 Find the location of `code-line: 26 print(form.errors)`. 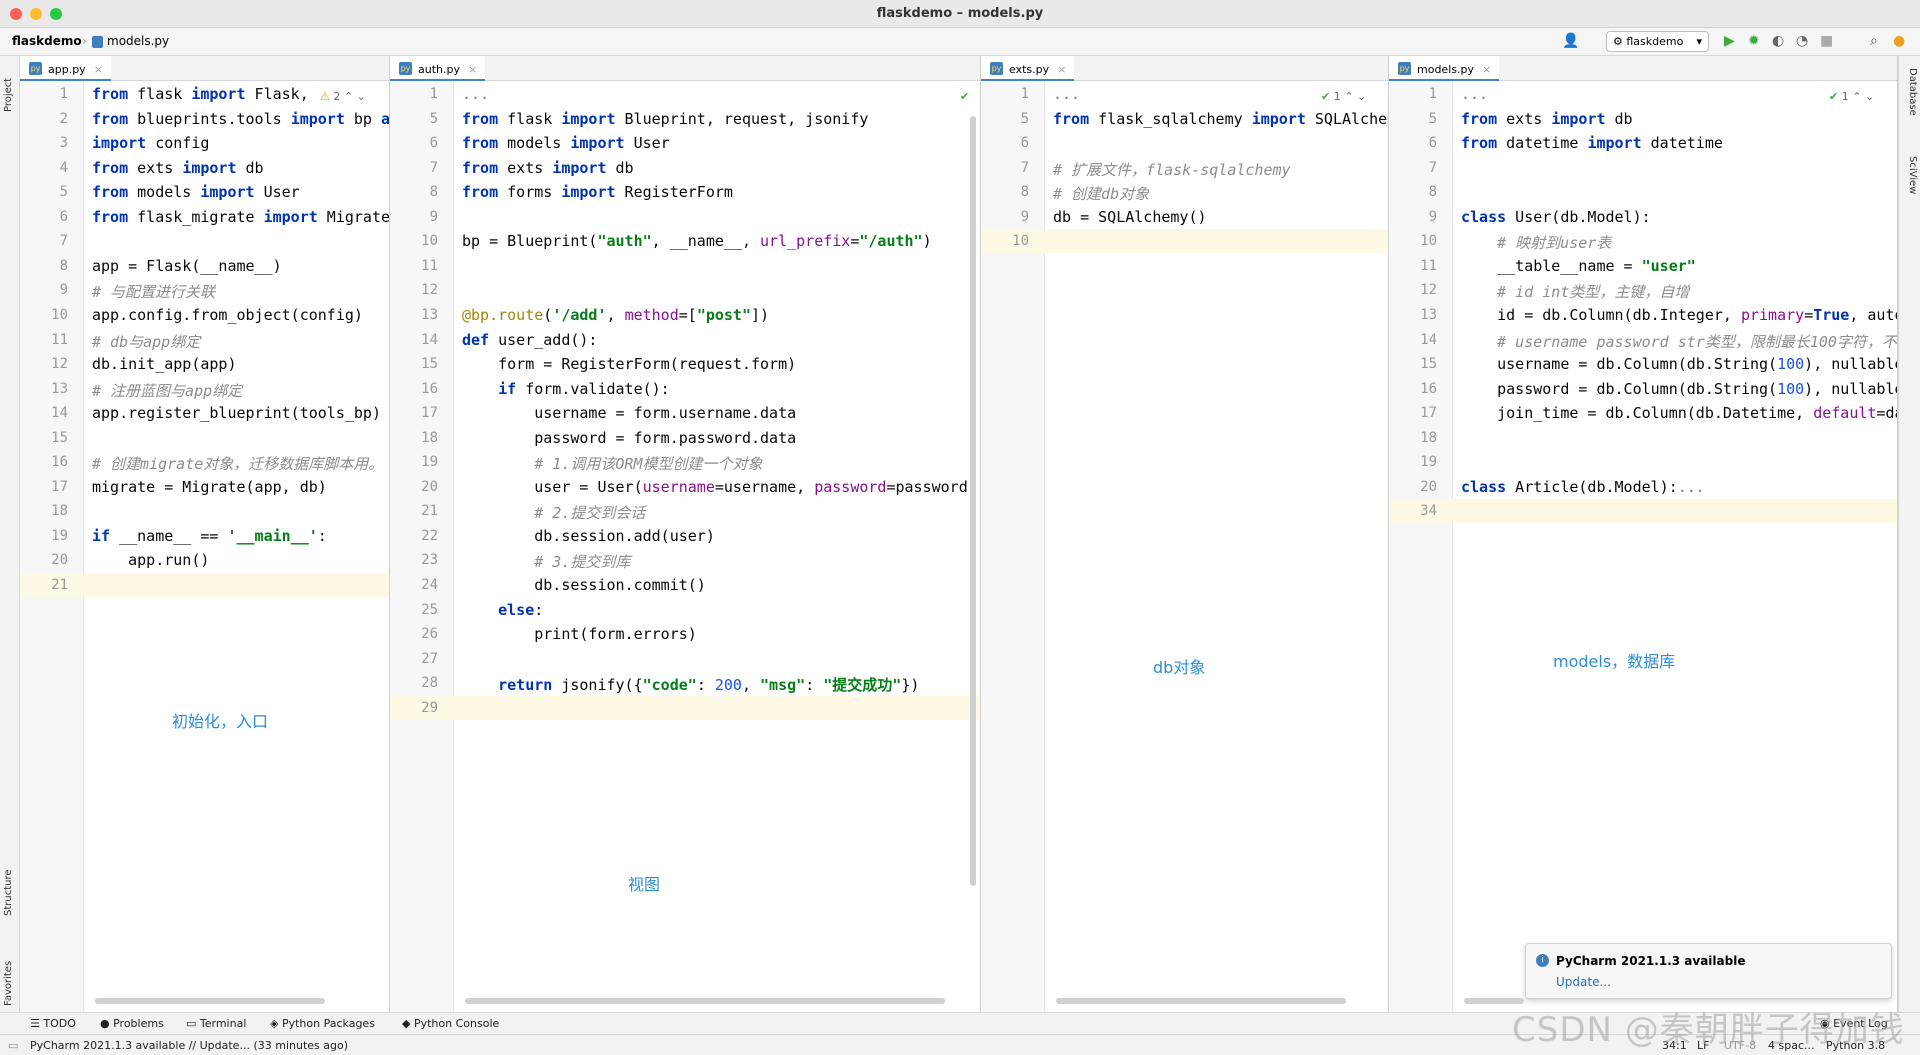

code-line: 26 print(form.errors) is located at coordinates (685, 634).